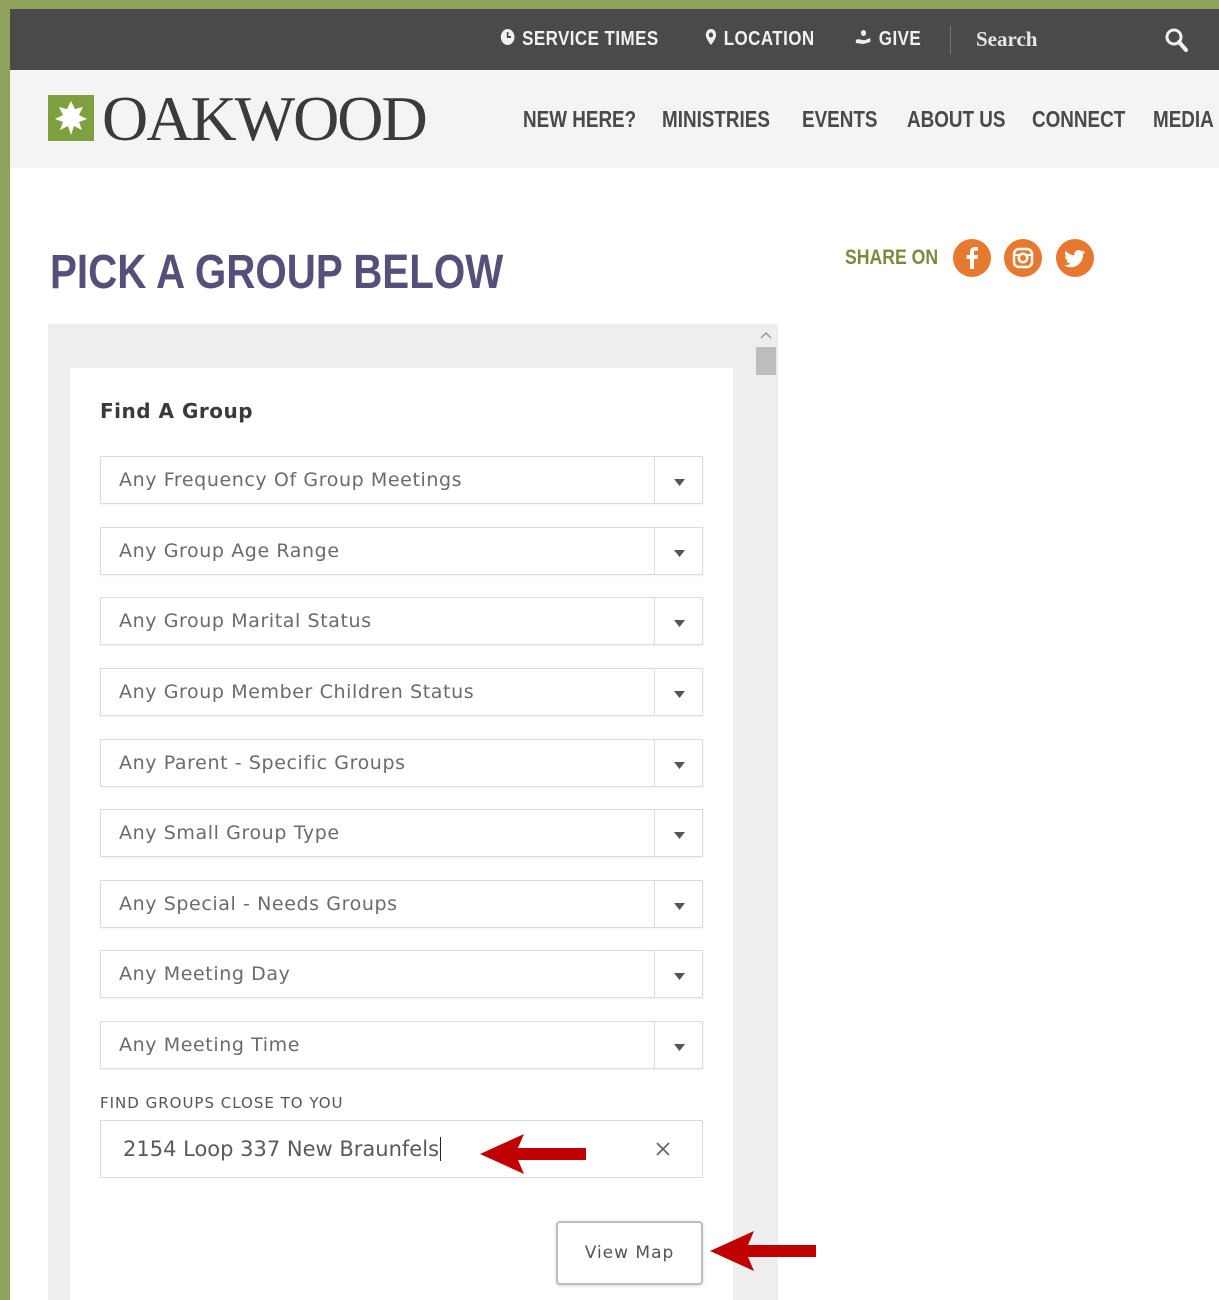  I want to click on nav-about-us: ABOUT US, so click(956, 119).